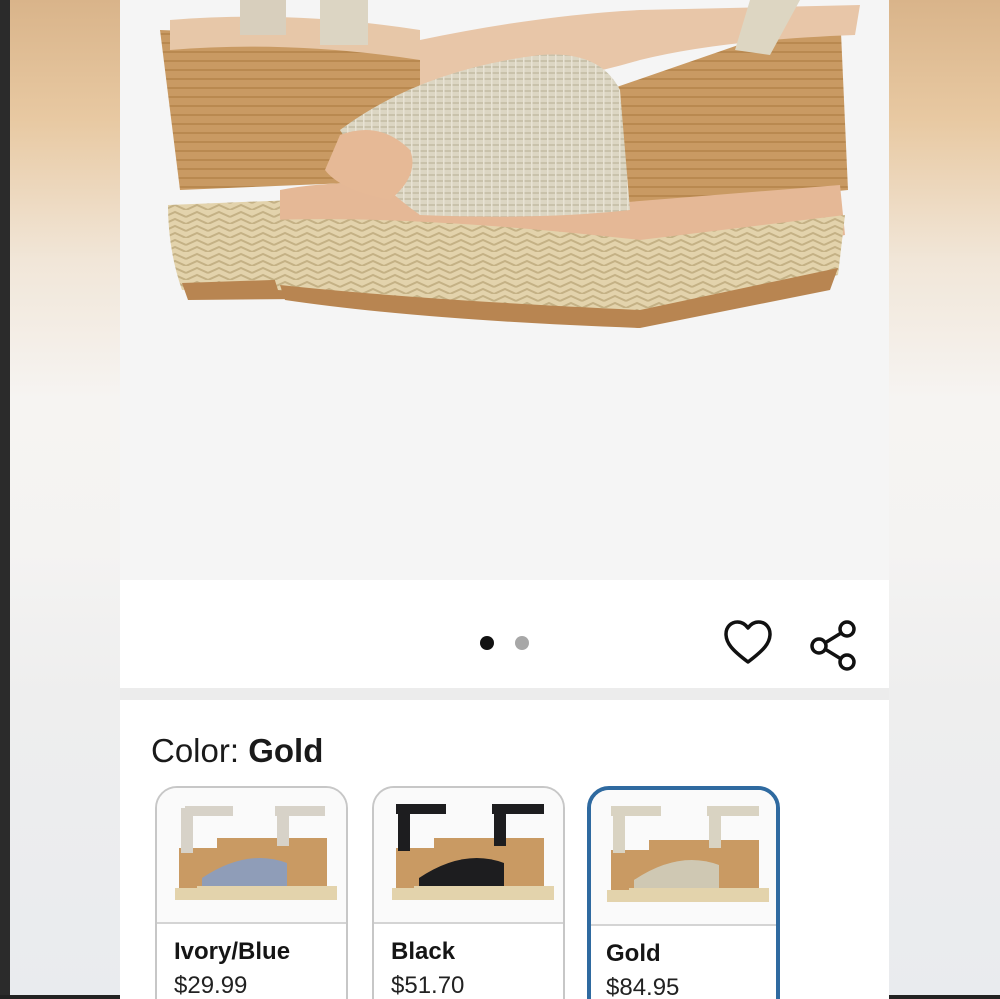 This screenshot has height=999, width=1000. Describe the element at coordinates (200, 750) in the screenshot. I see `color-label-text: Color:` at that location.